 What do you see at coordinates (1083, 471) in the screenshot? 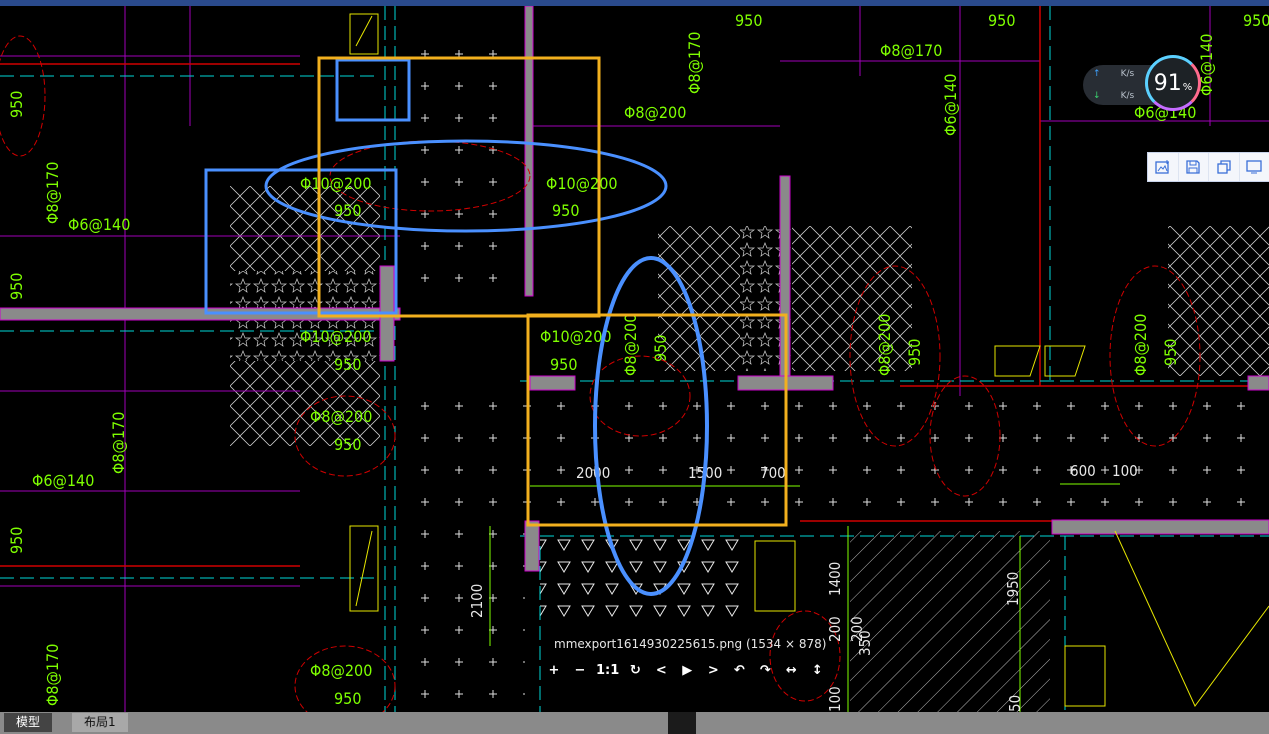
I see `dimension-label: 600` at bounding box center [1083, 471].